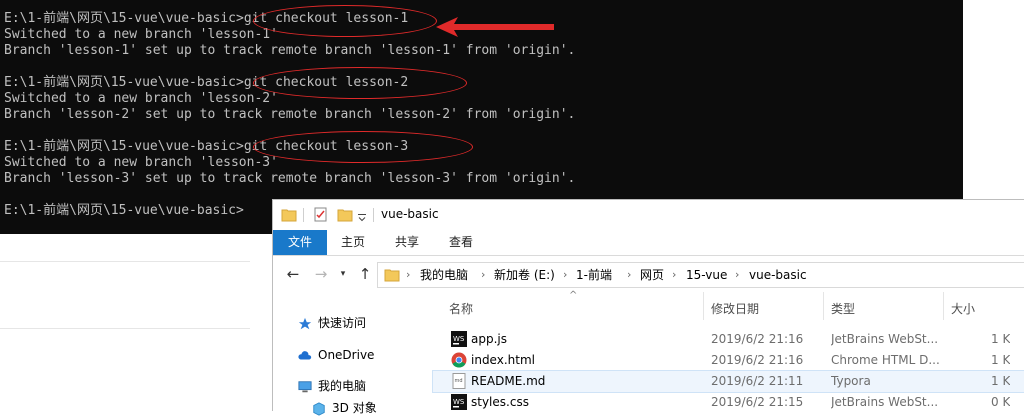 The width and height of the screenshot is (1024, 419). Describe the element at coordinates (851, 381) in the screenshot. I see `file-type: Typora` at that location.